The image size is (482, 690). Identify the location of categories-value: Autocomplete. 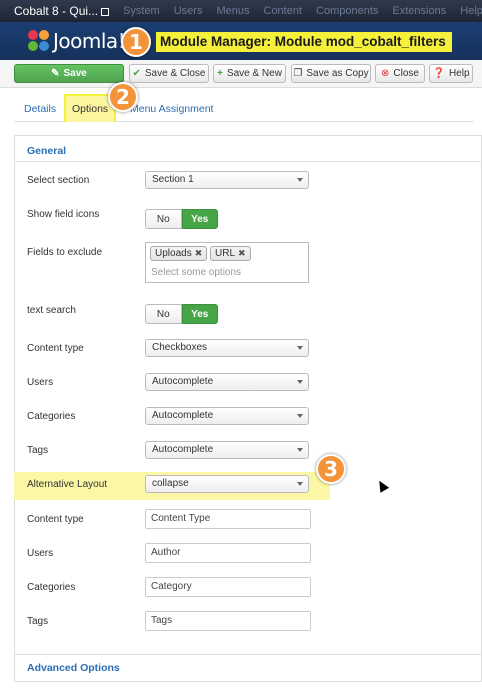
(183, 415).